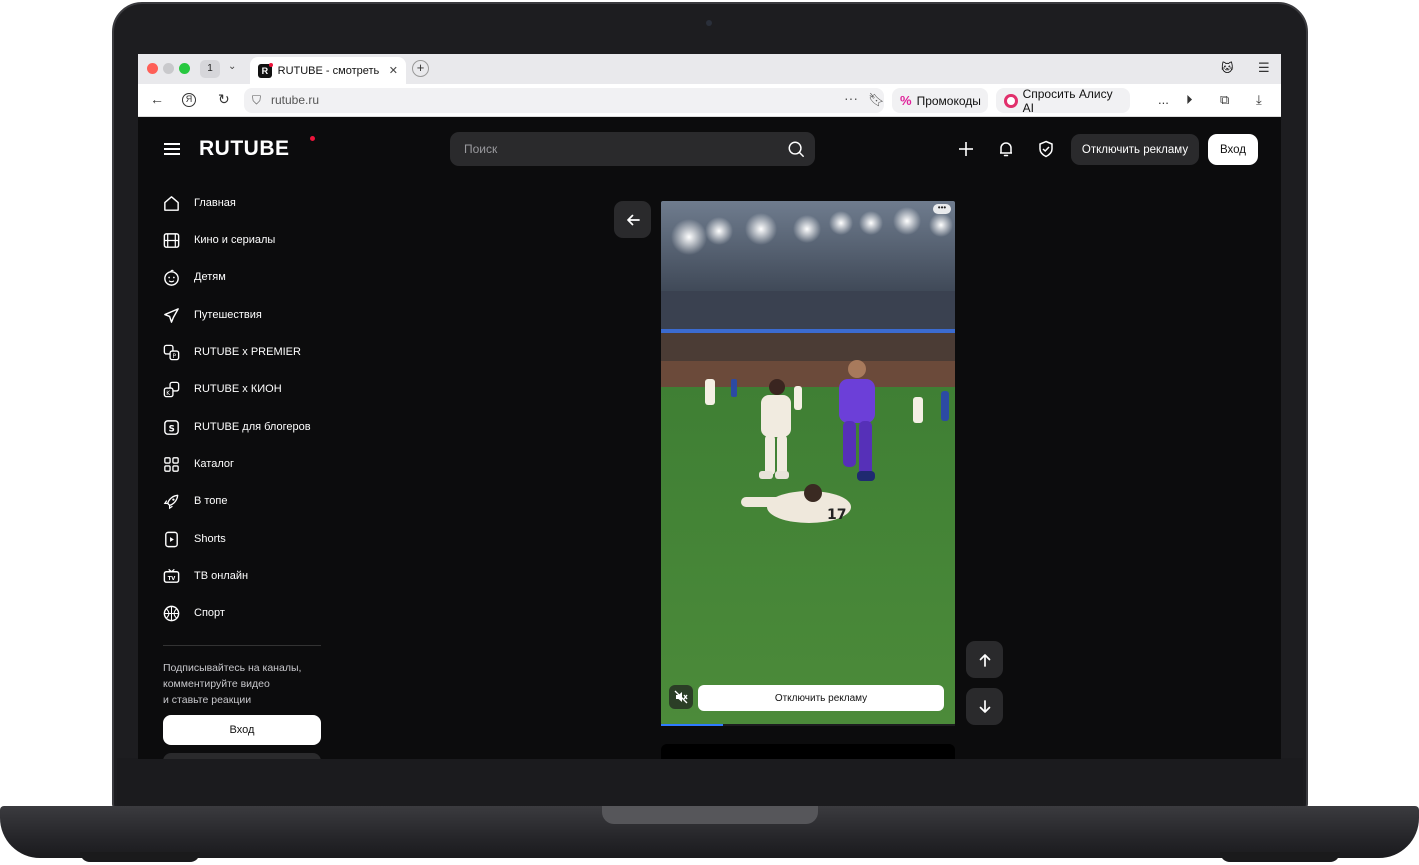 The image size is (1419, 865). I want to click on more-dots-icon: ···, so click(851, 98).